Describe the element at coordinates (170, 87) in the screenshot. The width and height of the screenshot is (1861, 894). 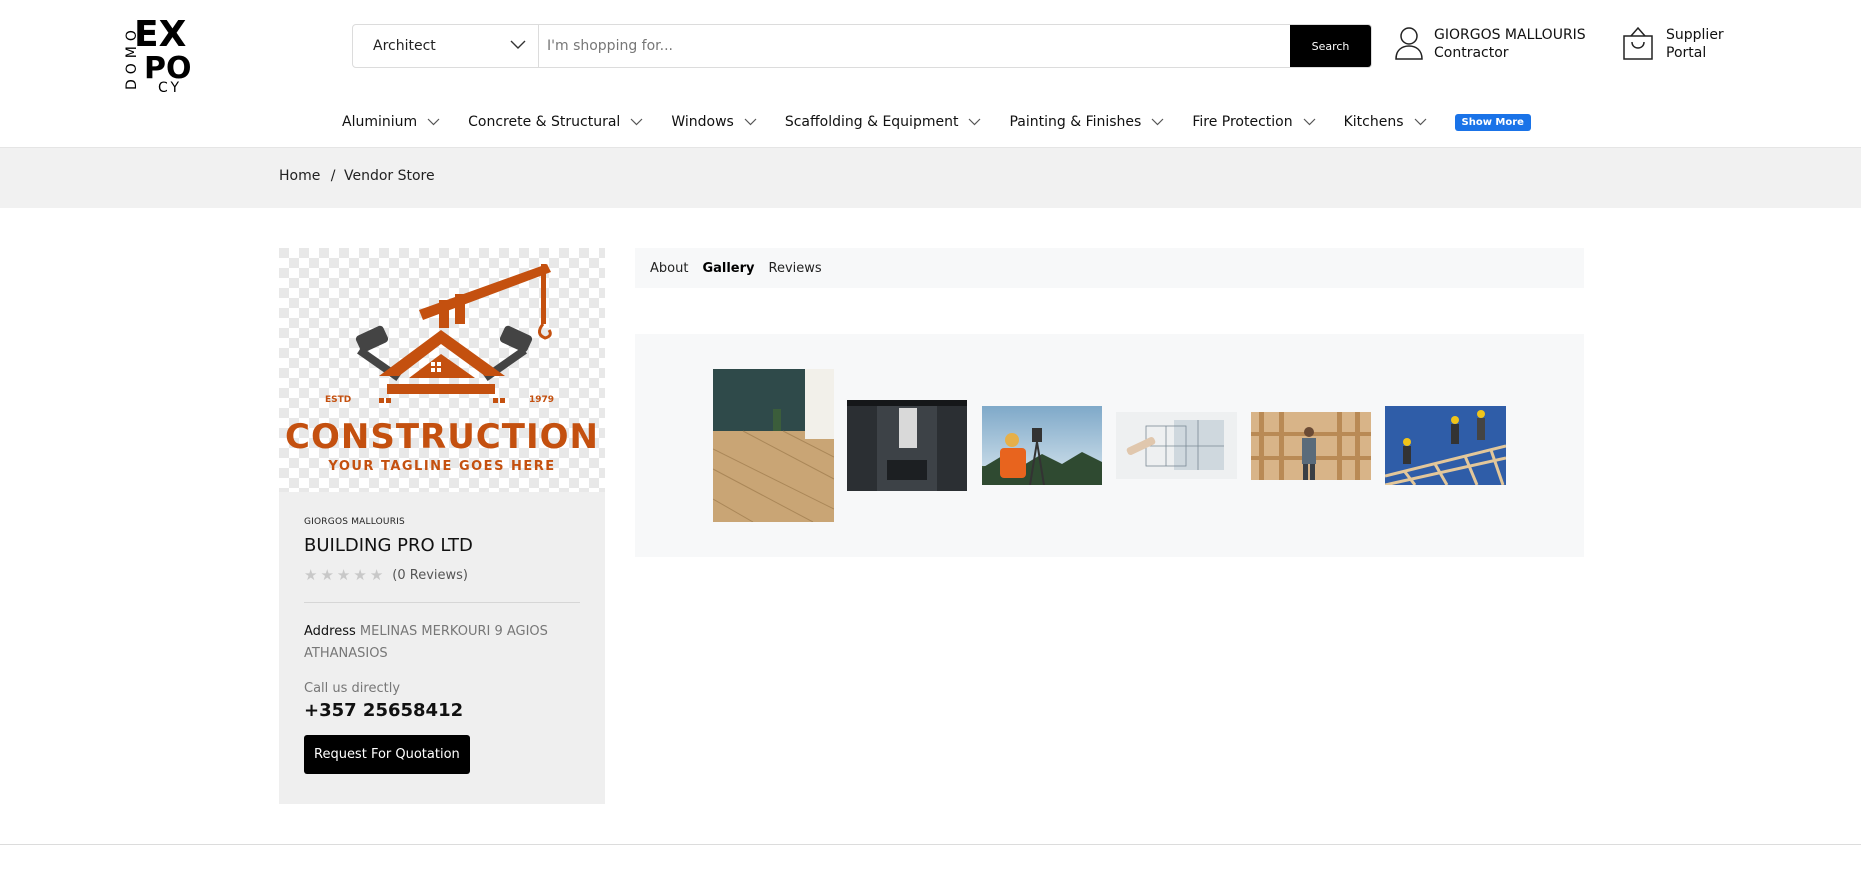
I see `svg-text: CY` at that location.